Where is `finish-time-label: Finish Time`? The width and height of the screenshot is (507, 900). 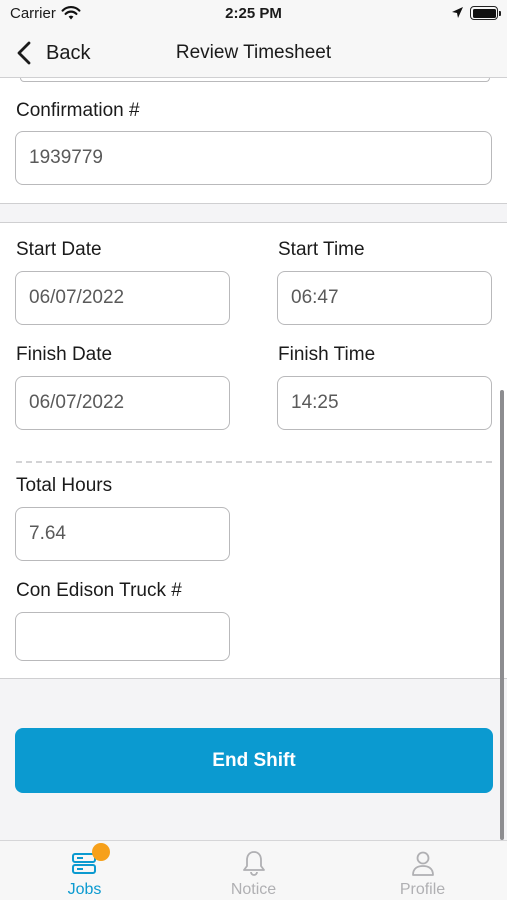 finish-time-label: Finish Time is located at coordinates (327, 354).